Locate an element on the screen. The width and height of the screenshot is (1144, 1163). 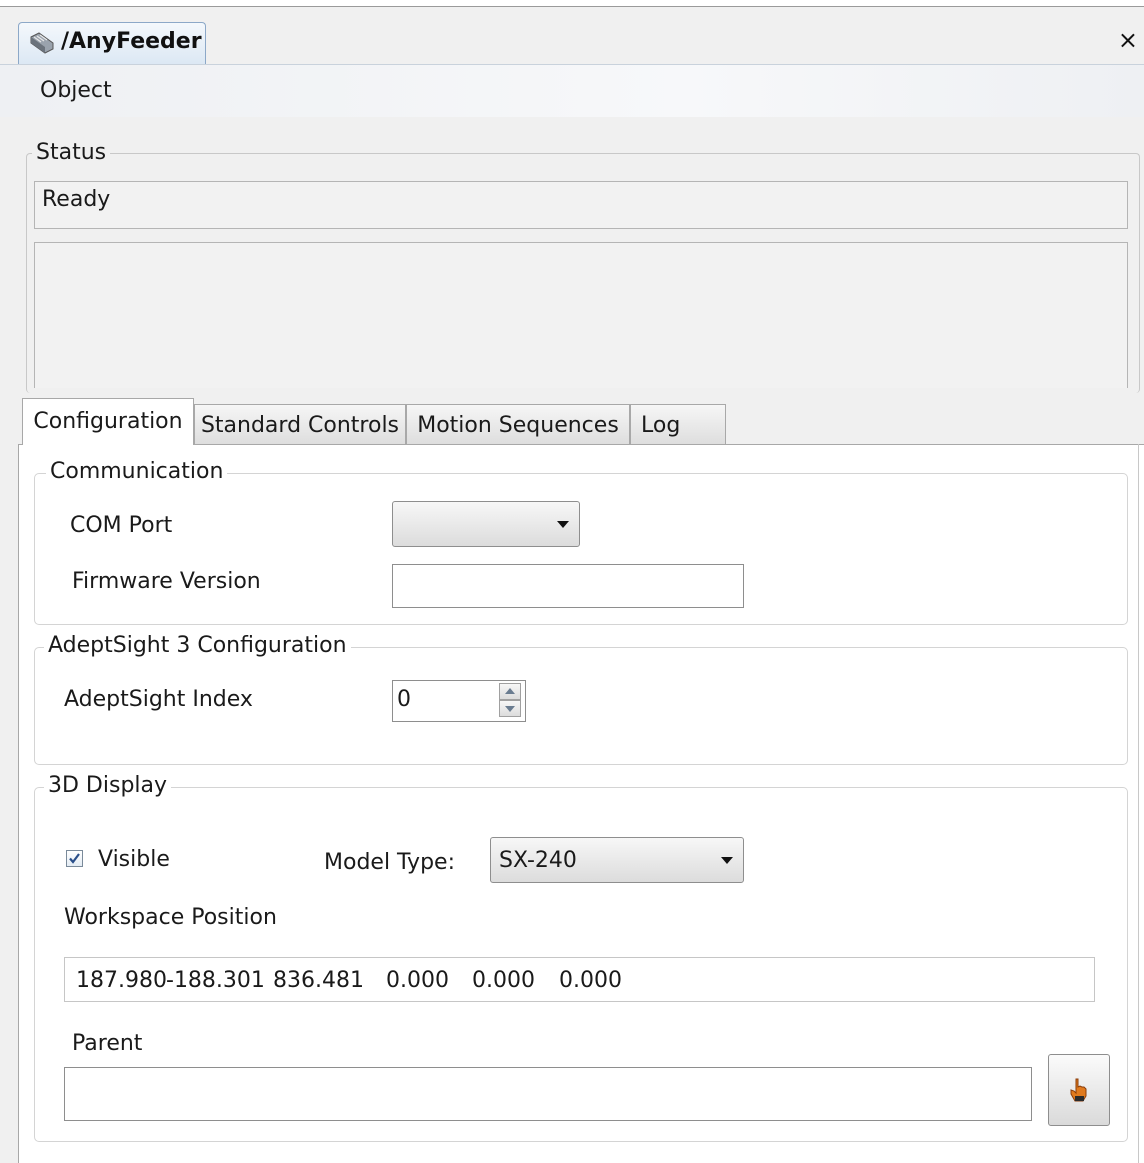
spin-up-button is located at coordinates (510, 691).